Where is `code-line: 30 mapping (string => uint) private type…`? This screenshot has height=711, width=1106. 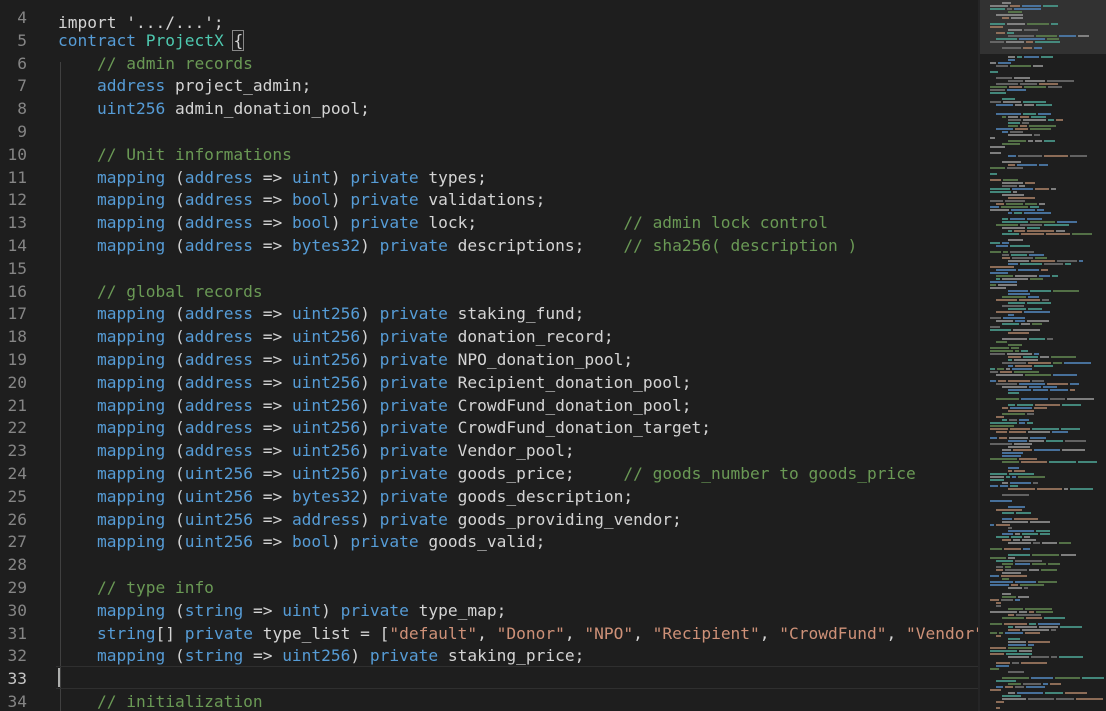 code-line: 30 mapping (string => uint) private type… is located at coordinates (490, 610).